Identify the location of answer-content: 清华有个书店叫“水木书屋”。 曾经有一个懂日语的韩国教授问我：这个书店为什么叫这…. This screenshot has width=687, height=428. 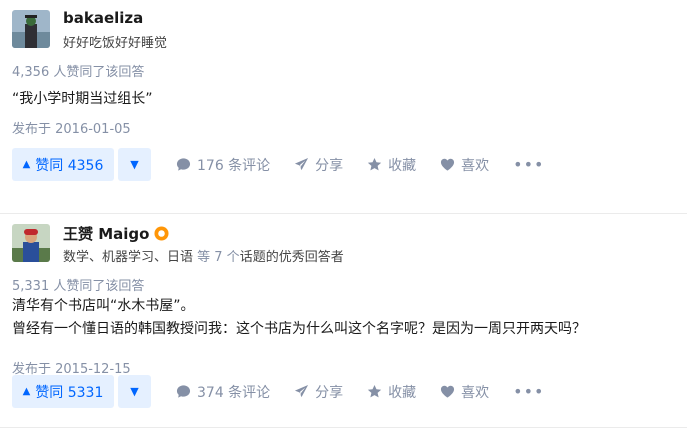
(299, 318).